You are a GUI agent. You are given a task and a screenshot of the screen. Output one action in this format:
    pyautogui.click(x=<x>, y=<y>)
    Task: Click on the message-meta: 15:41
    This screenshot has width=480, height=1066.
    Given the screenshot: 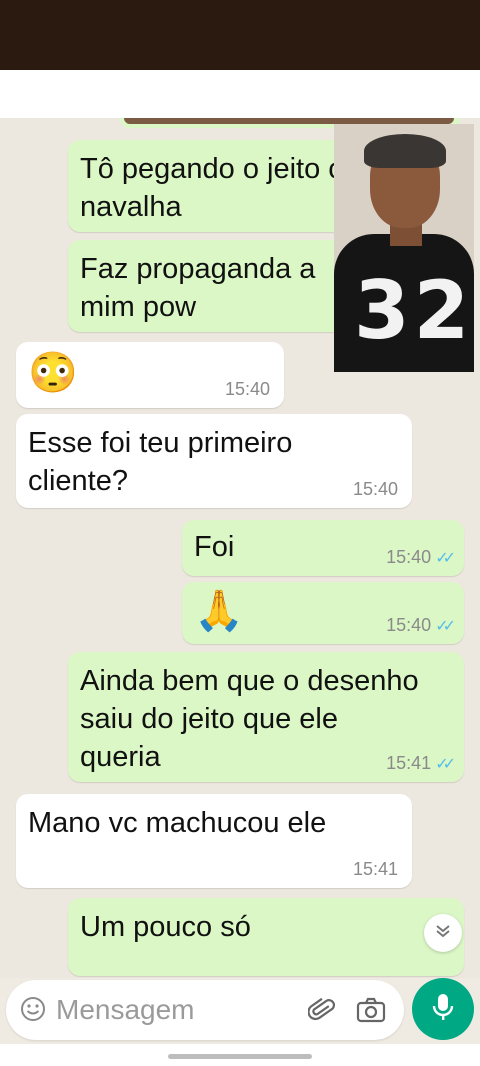 What is the action you would take?
    pyautogui.click(x=375, y=869)
    